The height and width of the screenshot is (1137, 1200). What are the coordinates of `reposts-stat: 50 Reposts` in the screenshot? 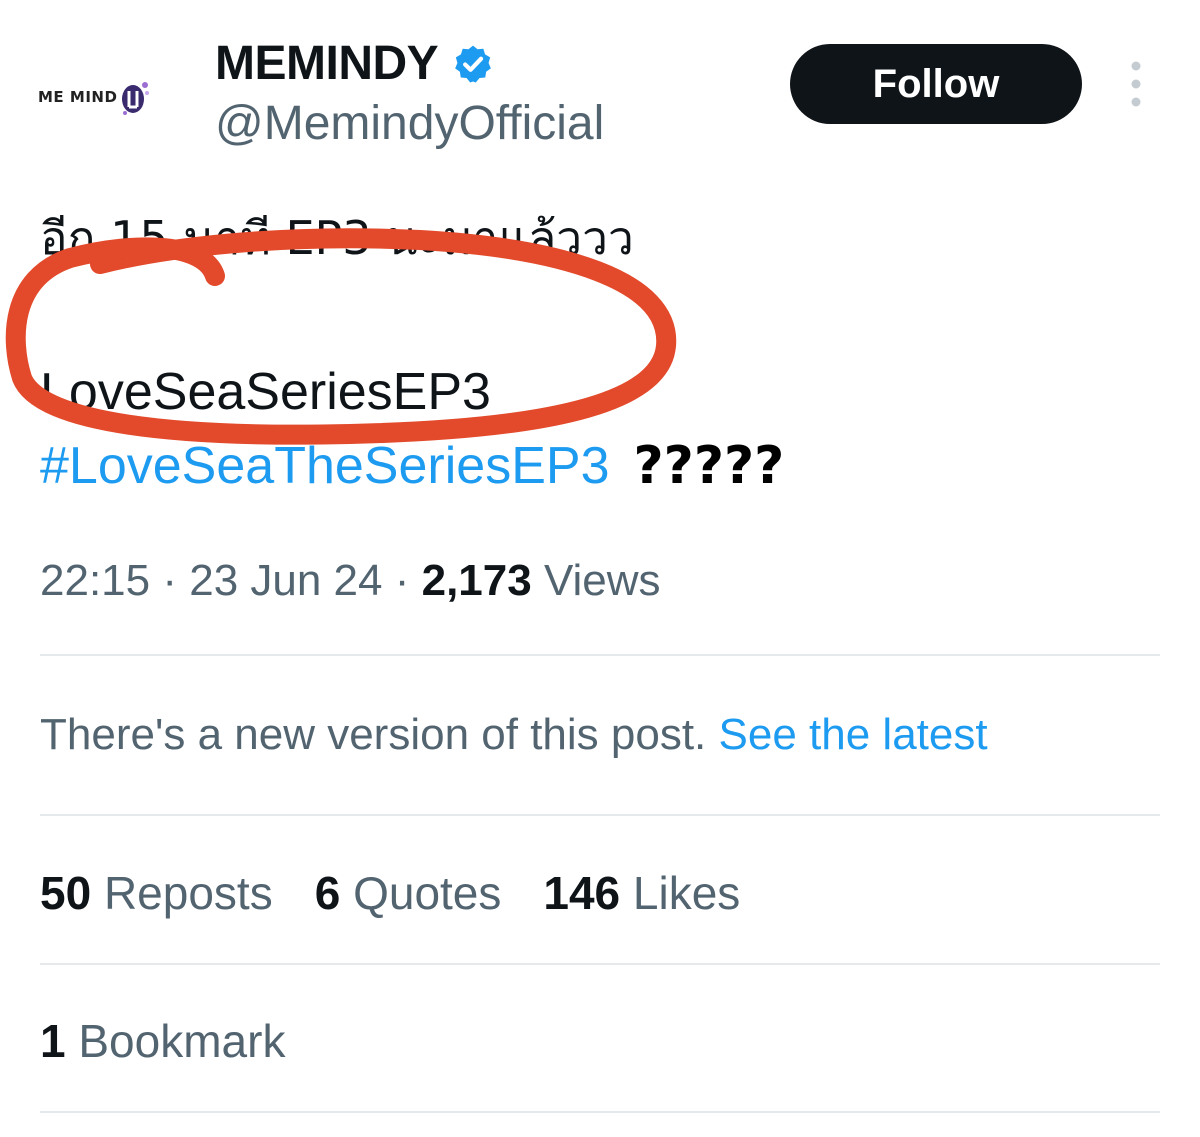 It's located at (156, 893).